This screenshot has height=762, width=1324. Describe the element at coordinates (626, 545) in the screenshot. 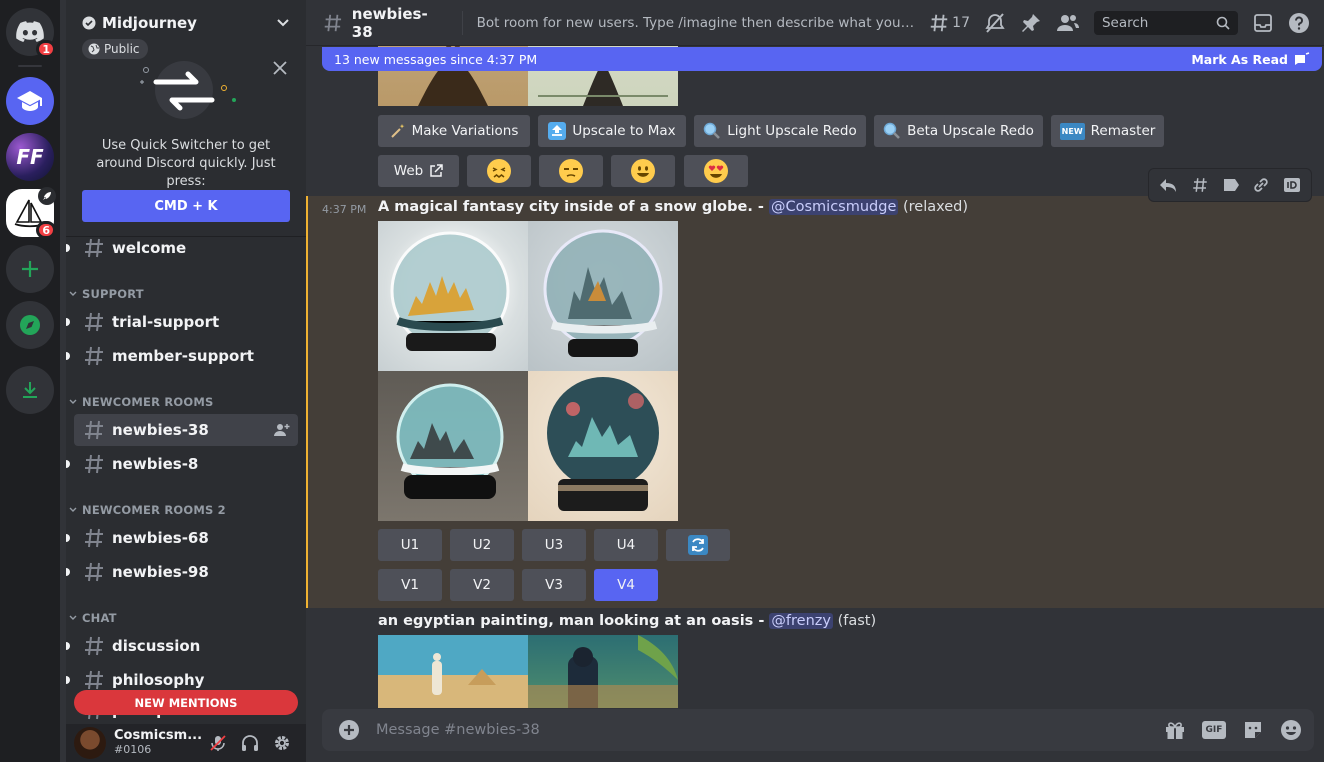

I see `upscale-u4-button: U4` at that location.